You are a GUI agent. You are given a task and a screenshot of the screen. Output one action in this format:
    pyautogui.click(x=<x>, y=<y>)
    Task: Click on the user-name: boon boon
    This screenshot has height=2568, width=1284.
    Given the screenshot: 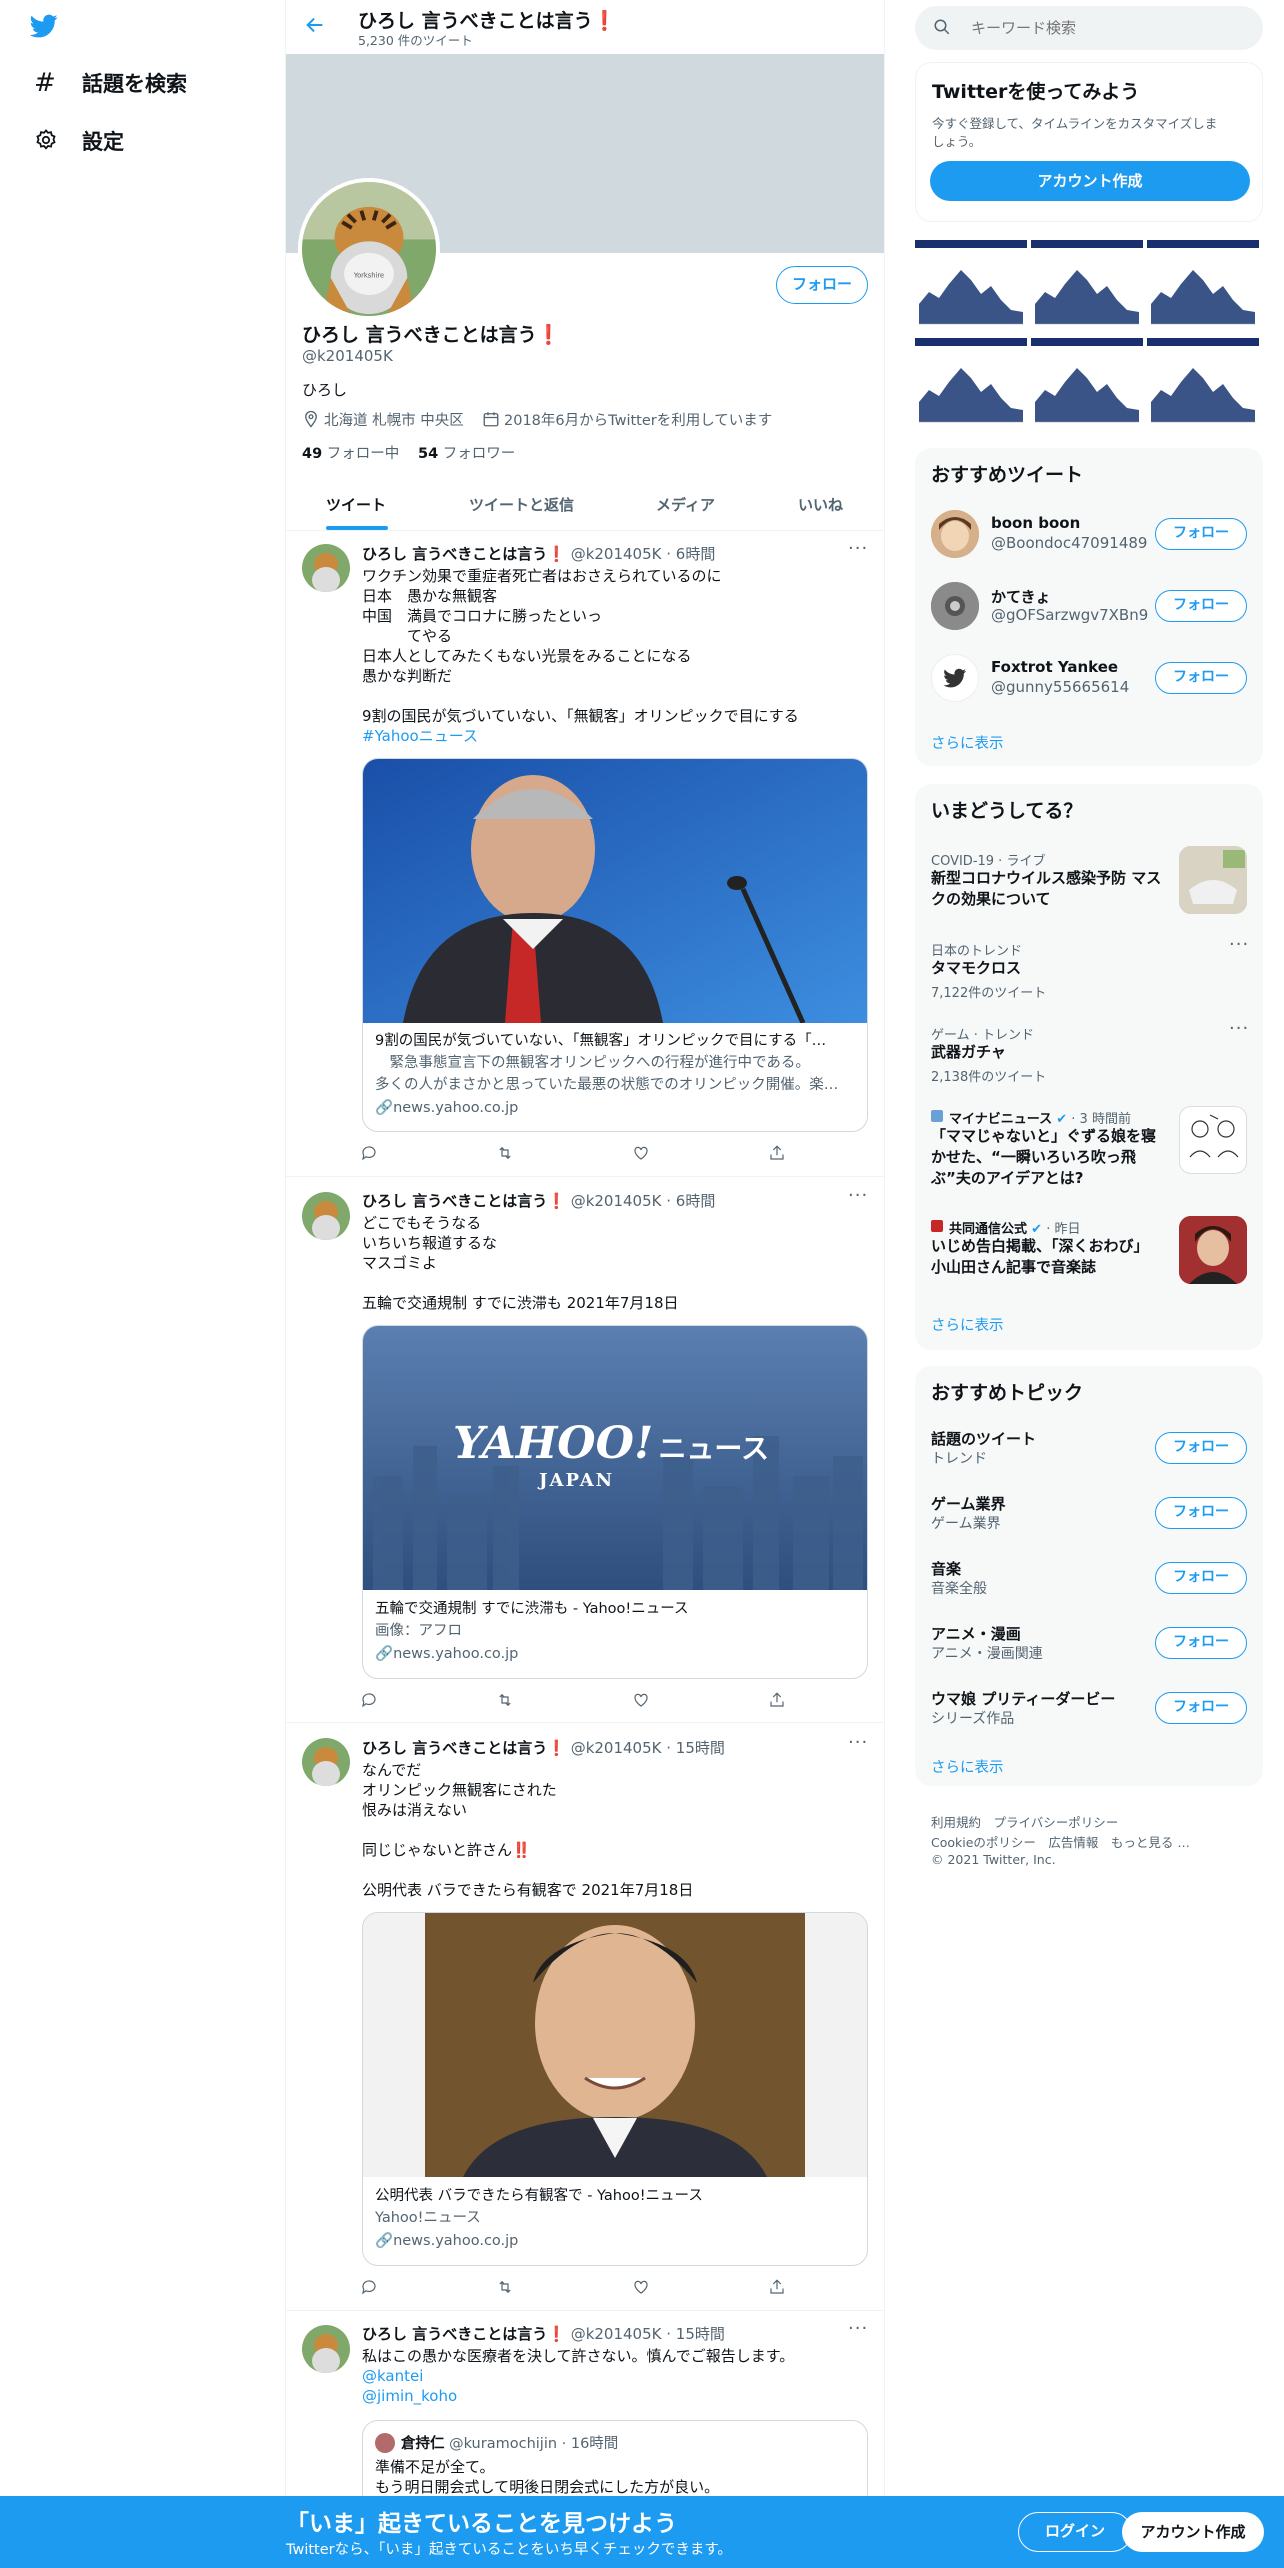 What is the action you would take?
    pyautogui.click(x=1035, y=523)
    